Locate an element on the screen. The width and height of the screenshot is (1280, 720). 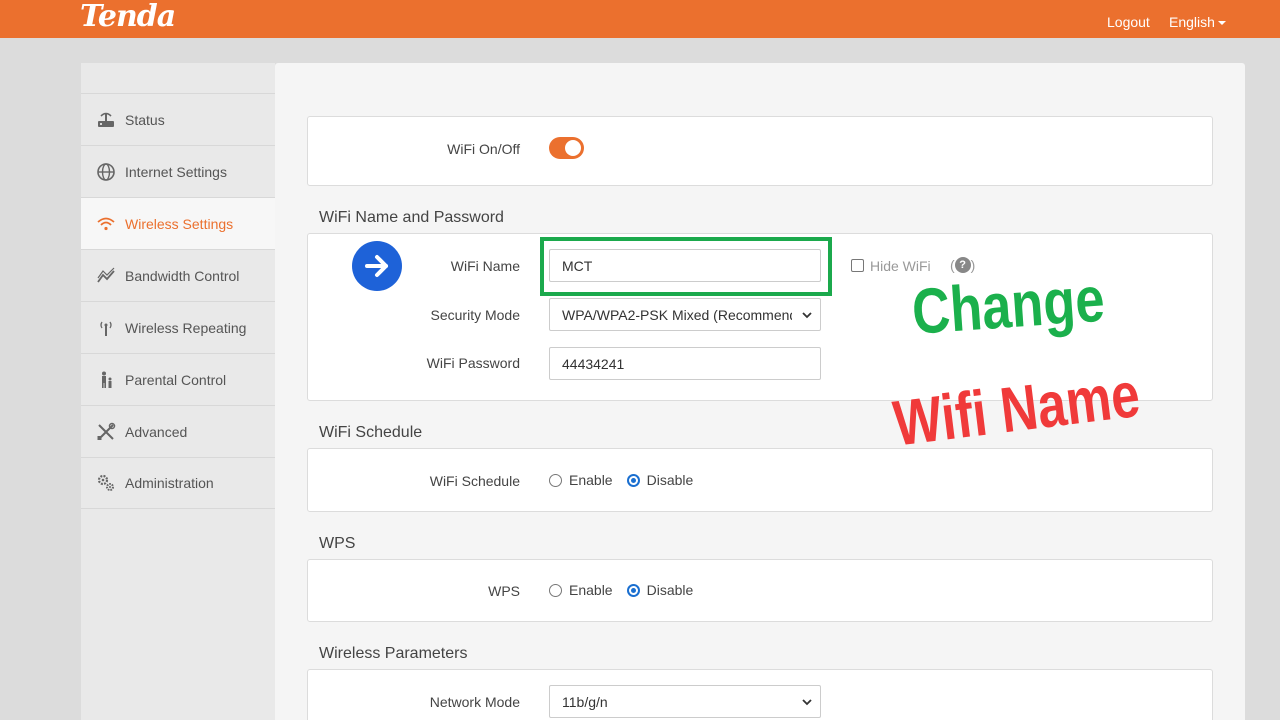
sidebar-item-status: Status is located at coordinates (178, 119).